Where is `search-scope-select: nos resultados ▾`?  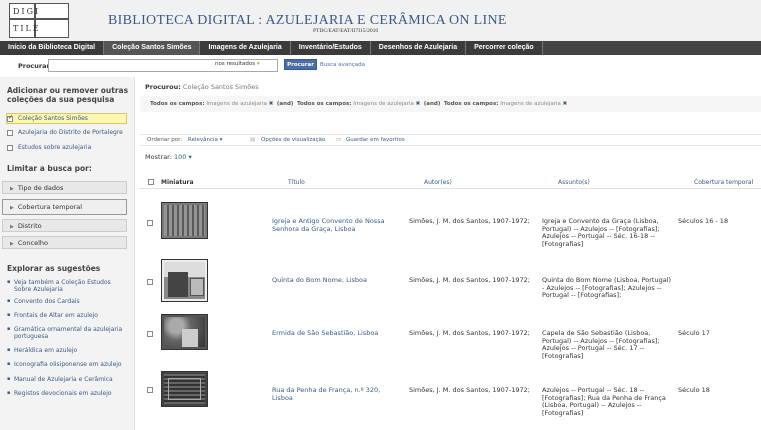 search-scope-select: nos resultados ▾ is located at coordinates (237, 64).